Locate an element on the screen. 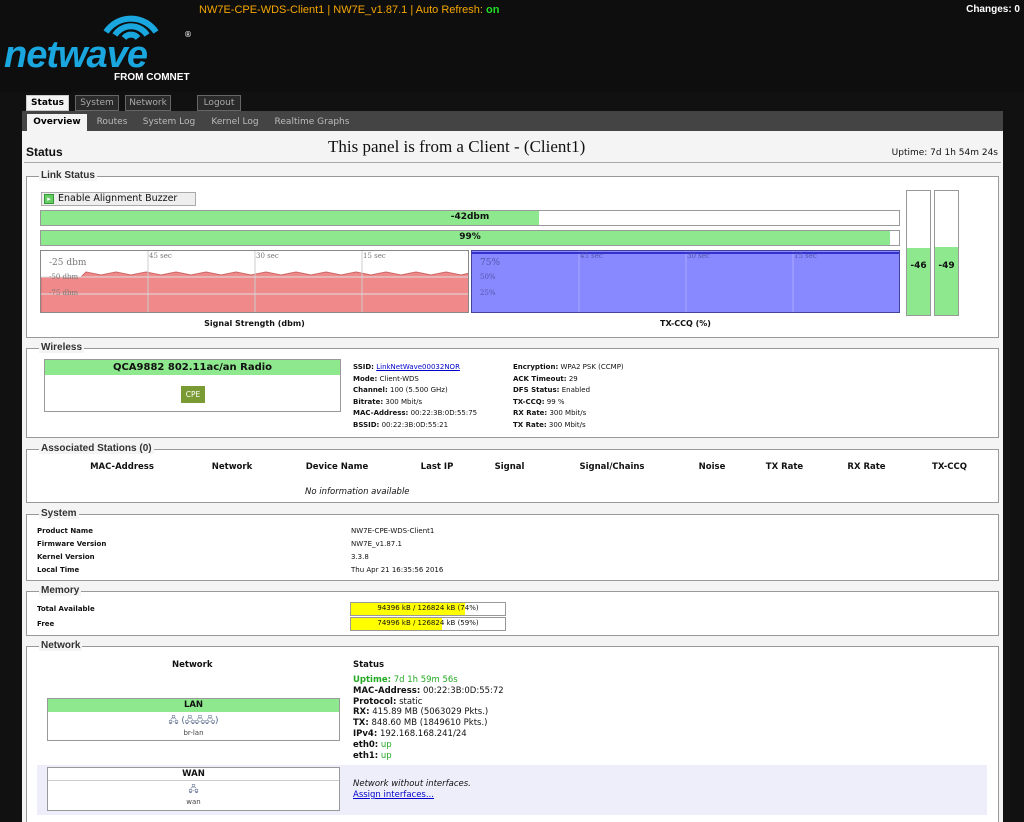 The image size is (1024, 822). tab-system-log: System Log is located at coordinates (169, 122).